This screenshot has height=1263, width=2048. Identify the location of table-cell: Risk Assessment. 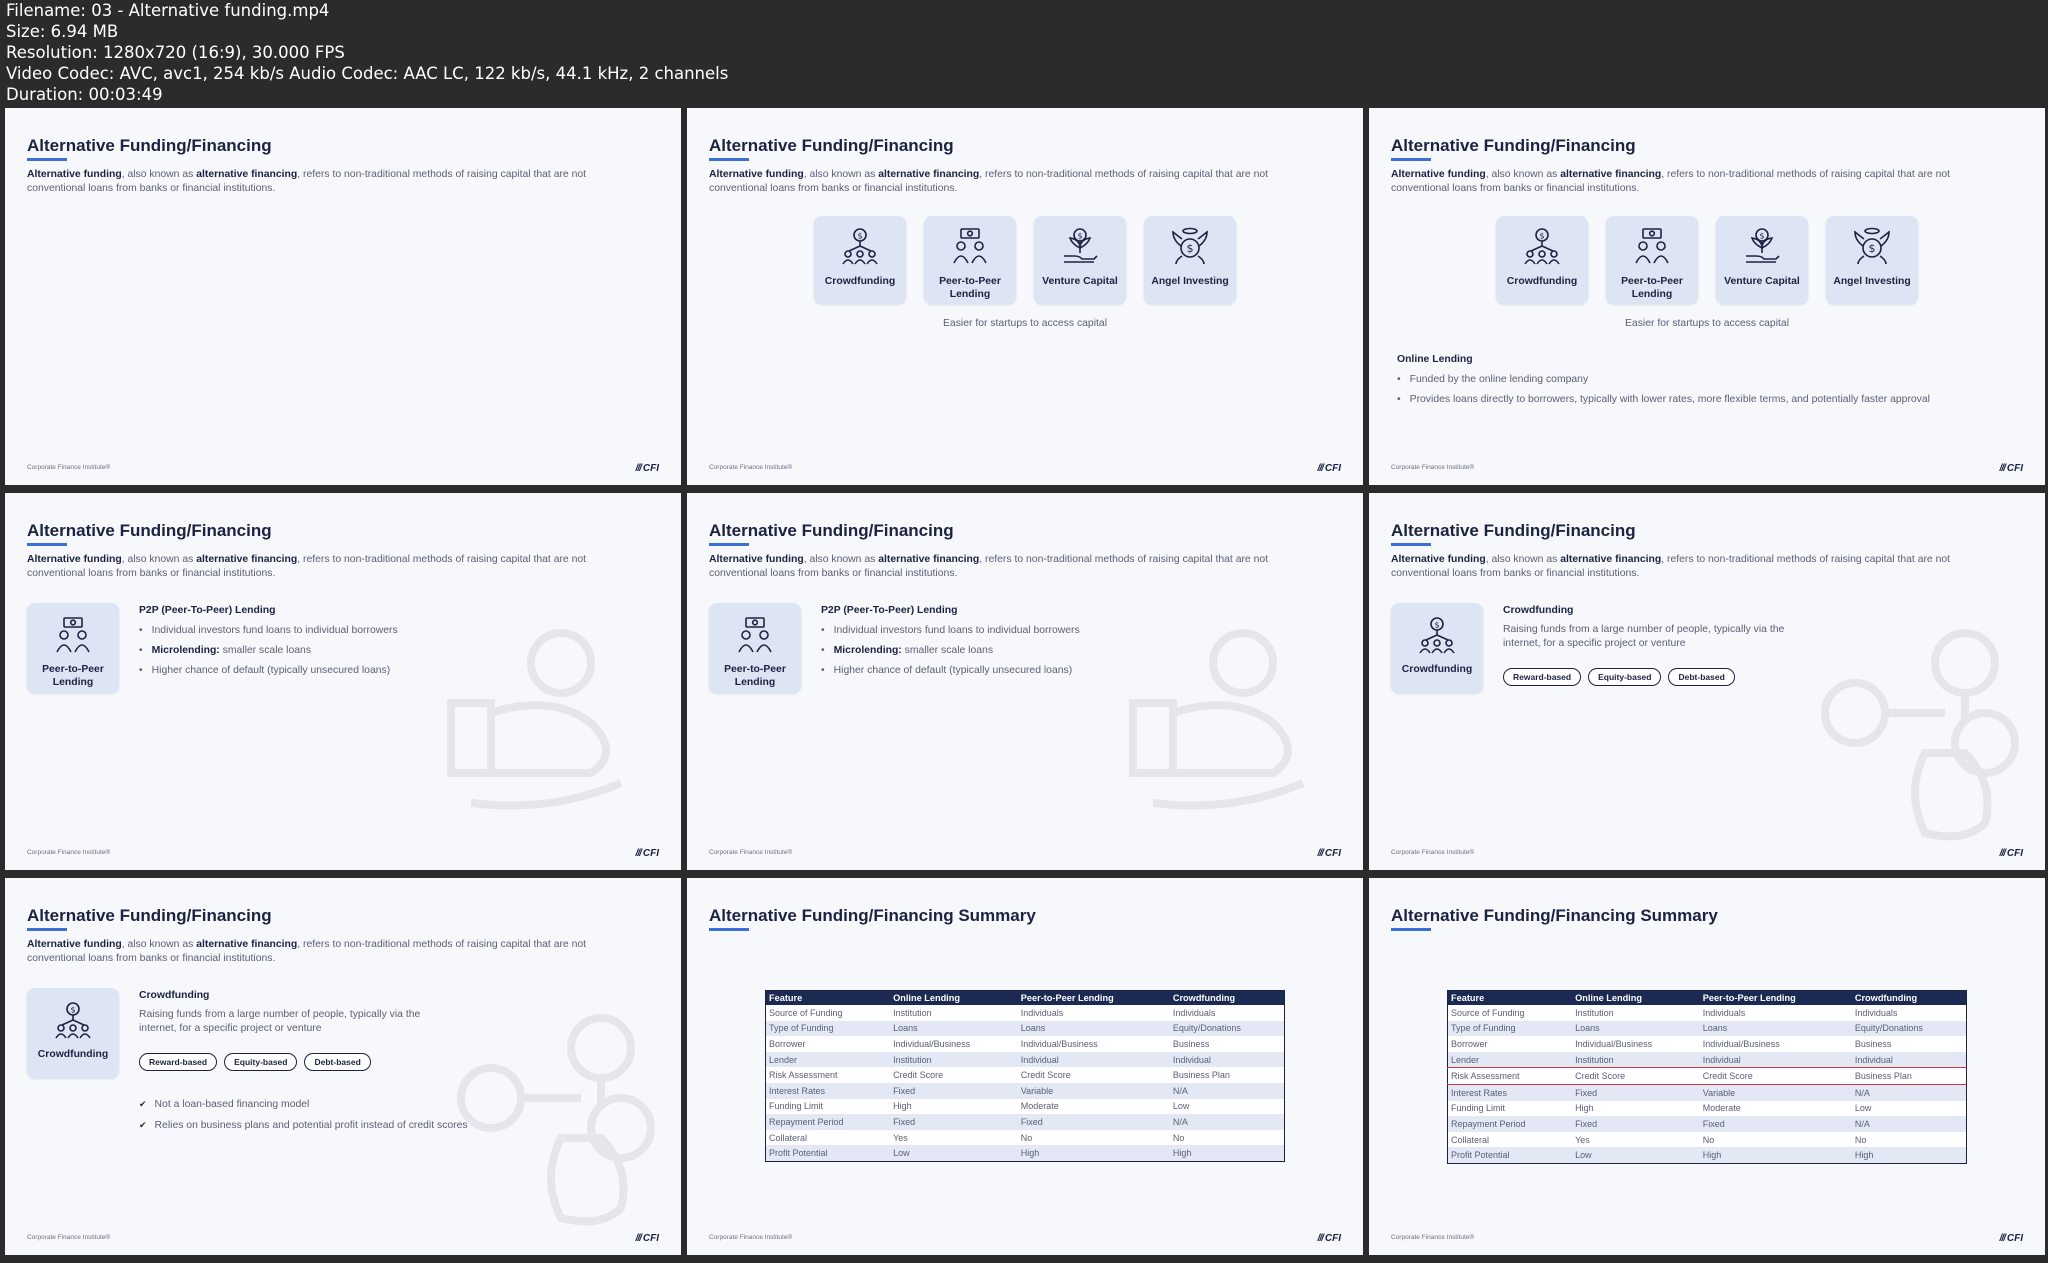
(1510, 1076).